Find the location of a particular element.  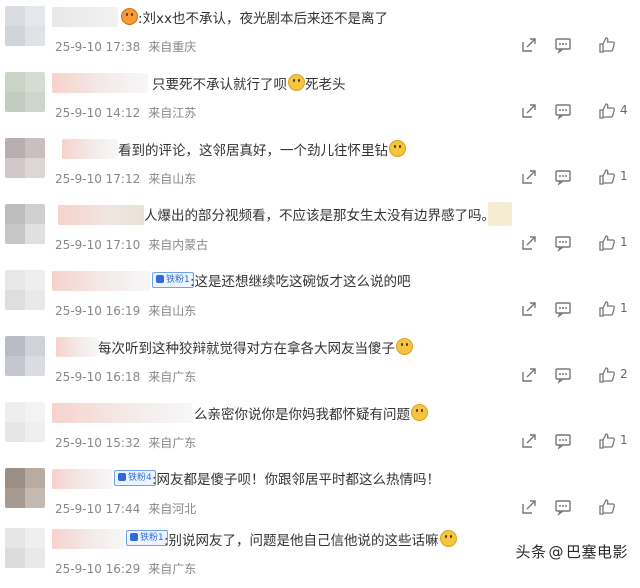

comment-date: 25-9-10 17:38 is located at coordinates (98, 47).